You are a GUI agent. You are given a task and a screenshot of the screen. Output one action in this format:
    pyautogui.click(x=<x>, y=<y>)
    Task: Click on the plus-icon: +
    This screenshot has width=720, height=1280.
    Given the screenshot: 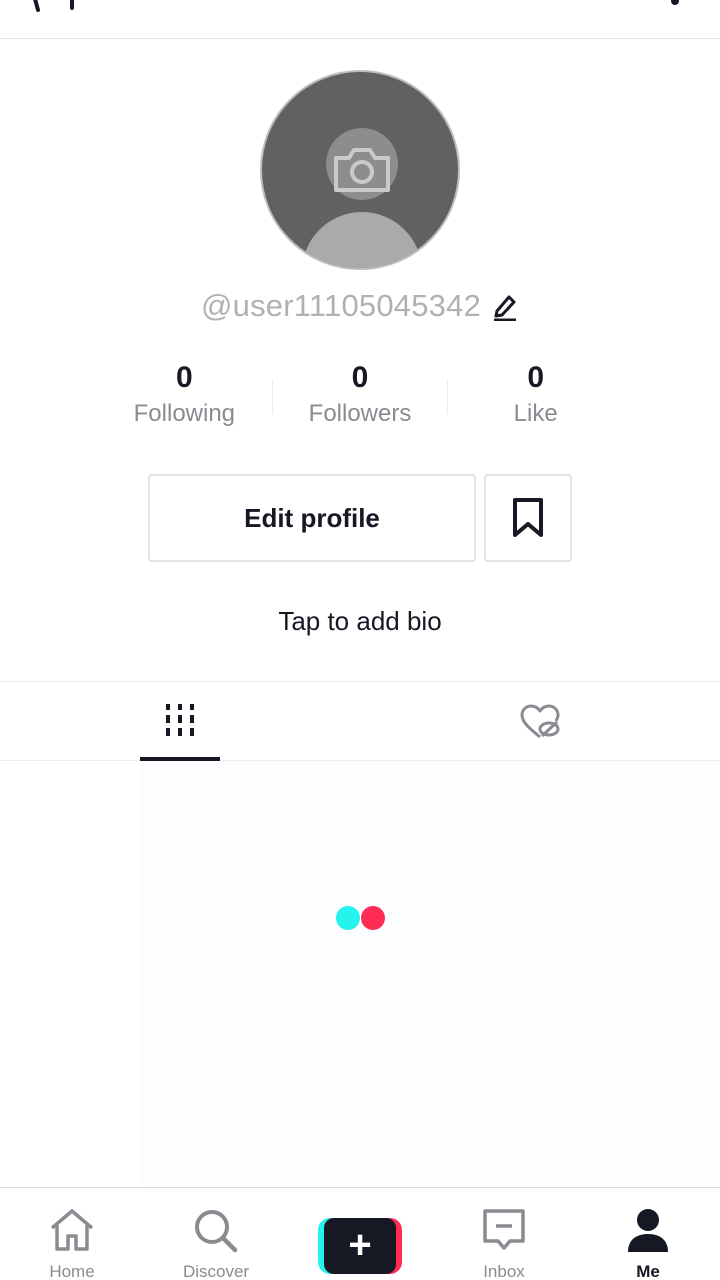 What is the action you would take?
    pyautogui.click(x=360, y=1245)
    